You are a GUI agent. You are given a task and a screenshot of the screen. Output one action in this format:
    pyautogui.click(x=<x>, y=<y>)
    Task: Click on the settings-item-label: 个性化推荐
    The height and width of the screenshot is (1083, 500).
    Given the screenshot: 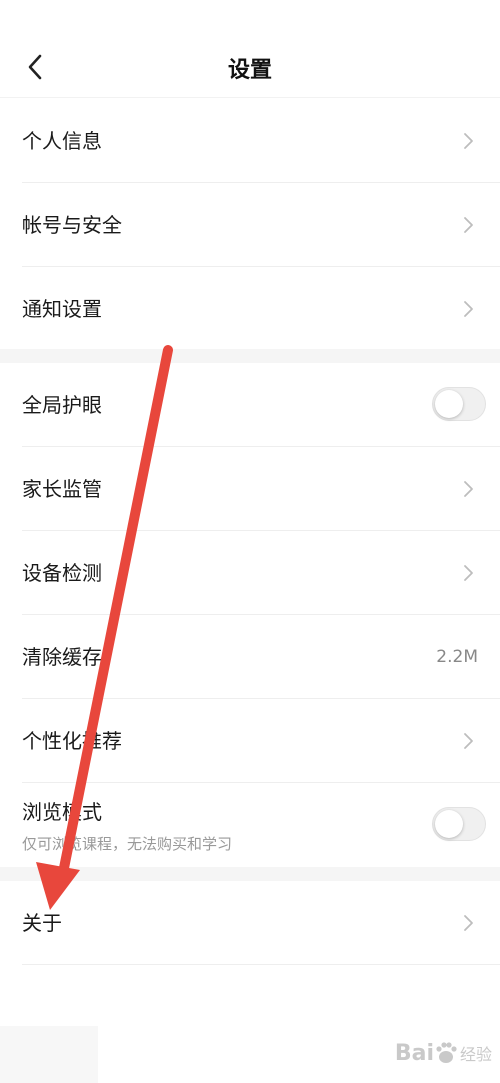 What is the action you would take?
    pyautogui.click(x=72, y=741)
    